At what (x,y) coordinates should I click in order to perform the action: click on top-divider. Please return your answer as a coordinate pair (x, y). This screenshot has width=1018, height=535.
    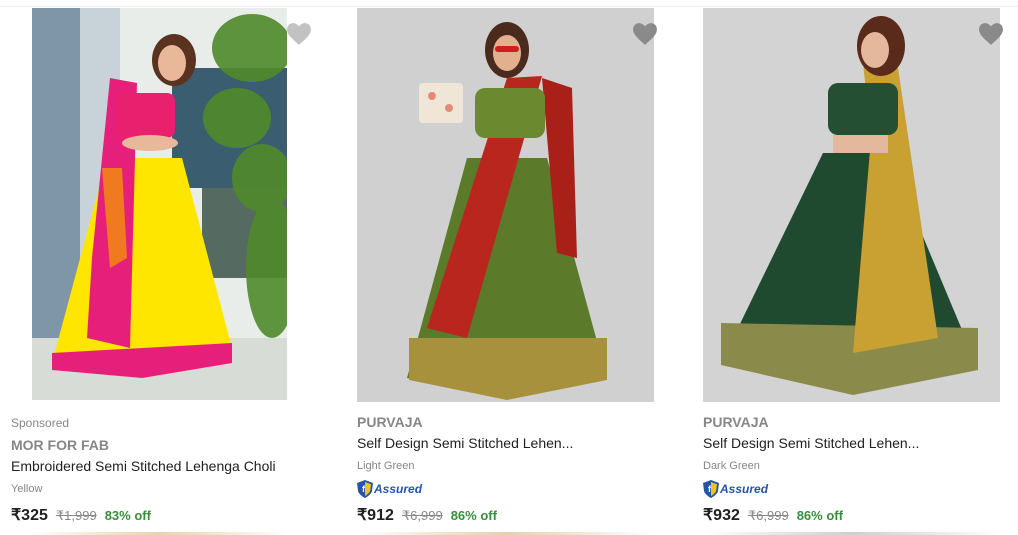
    Looking at the image, I should click on (509, 6).